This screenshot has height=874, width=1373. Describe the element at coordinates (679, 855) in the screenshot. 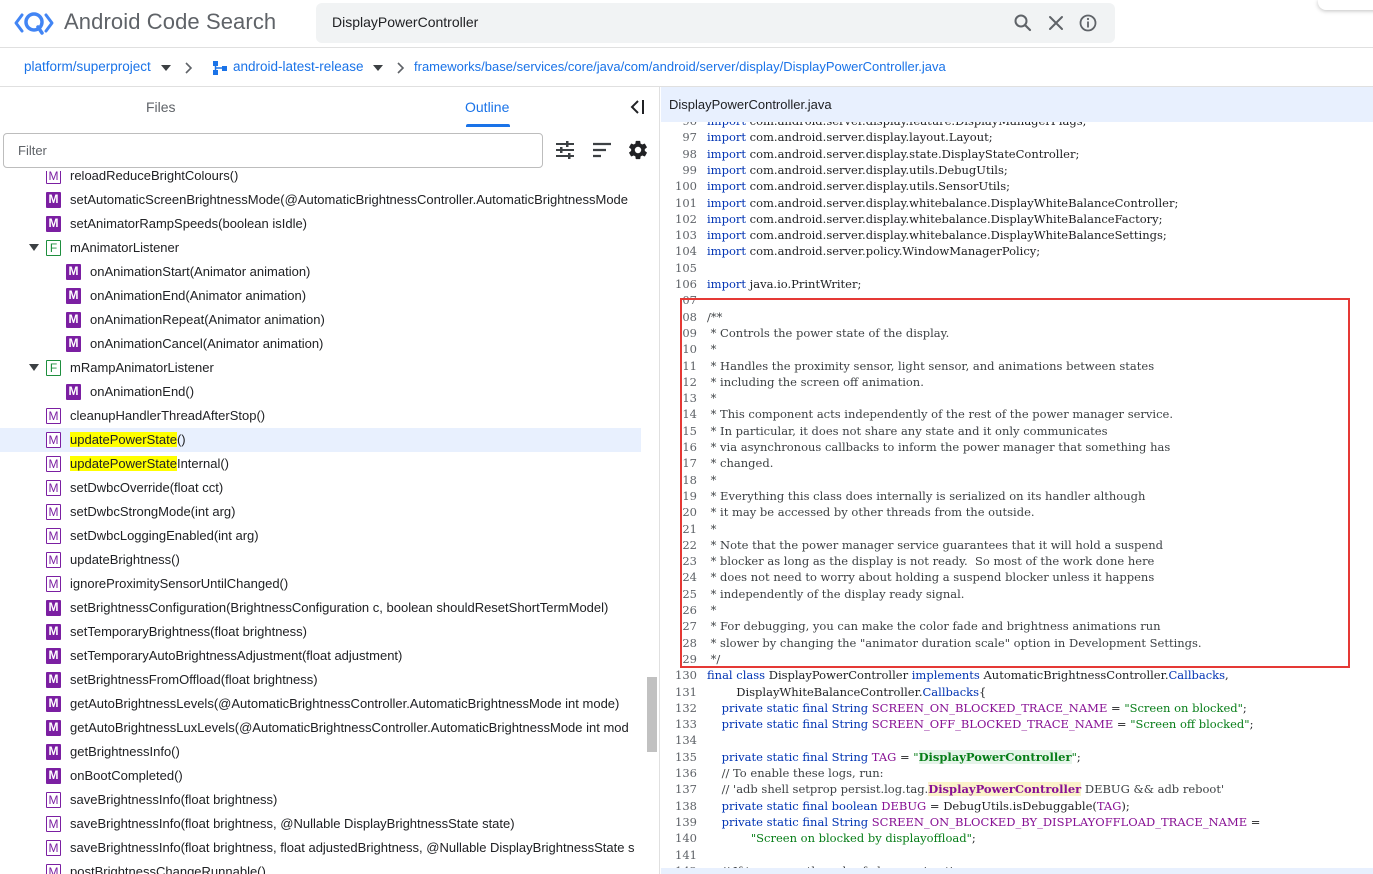

I see `line-number: 141` at that location.